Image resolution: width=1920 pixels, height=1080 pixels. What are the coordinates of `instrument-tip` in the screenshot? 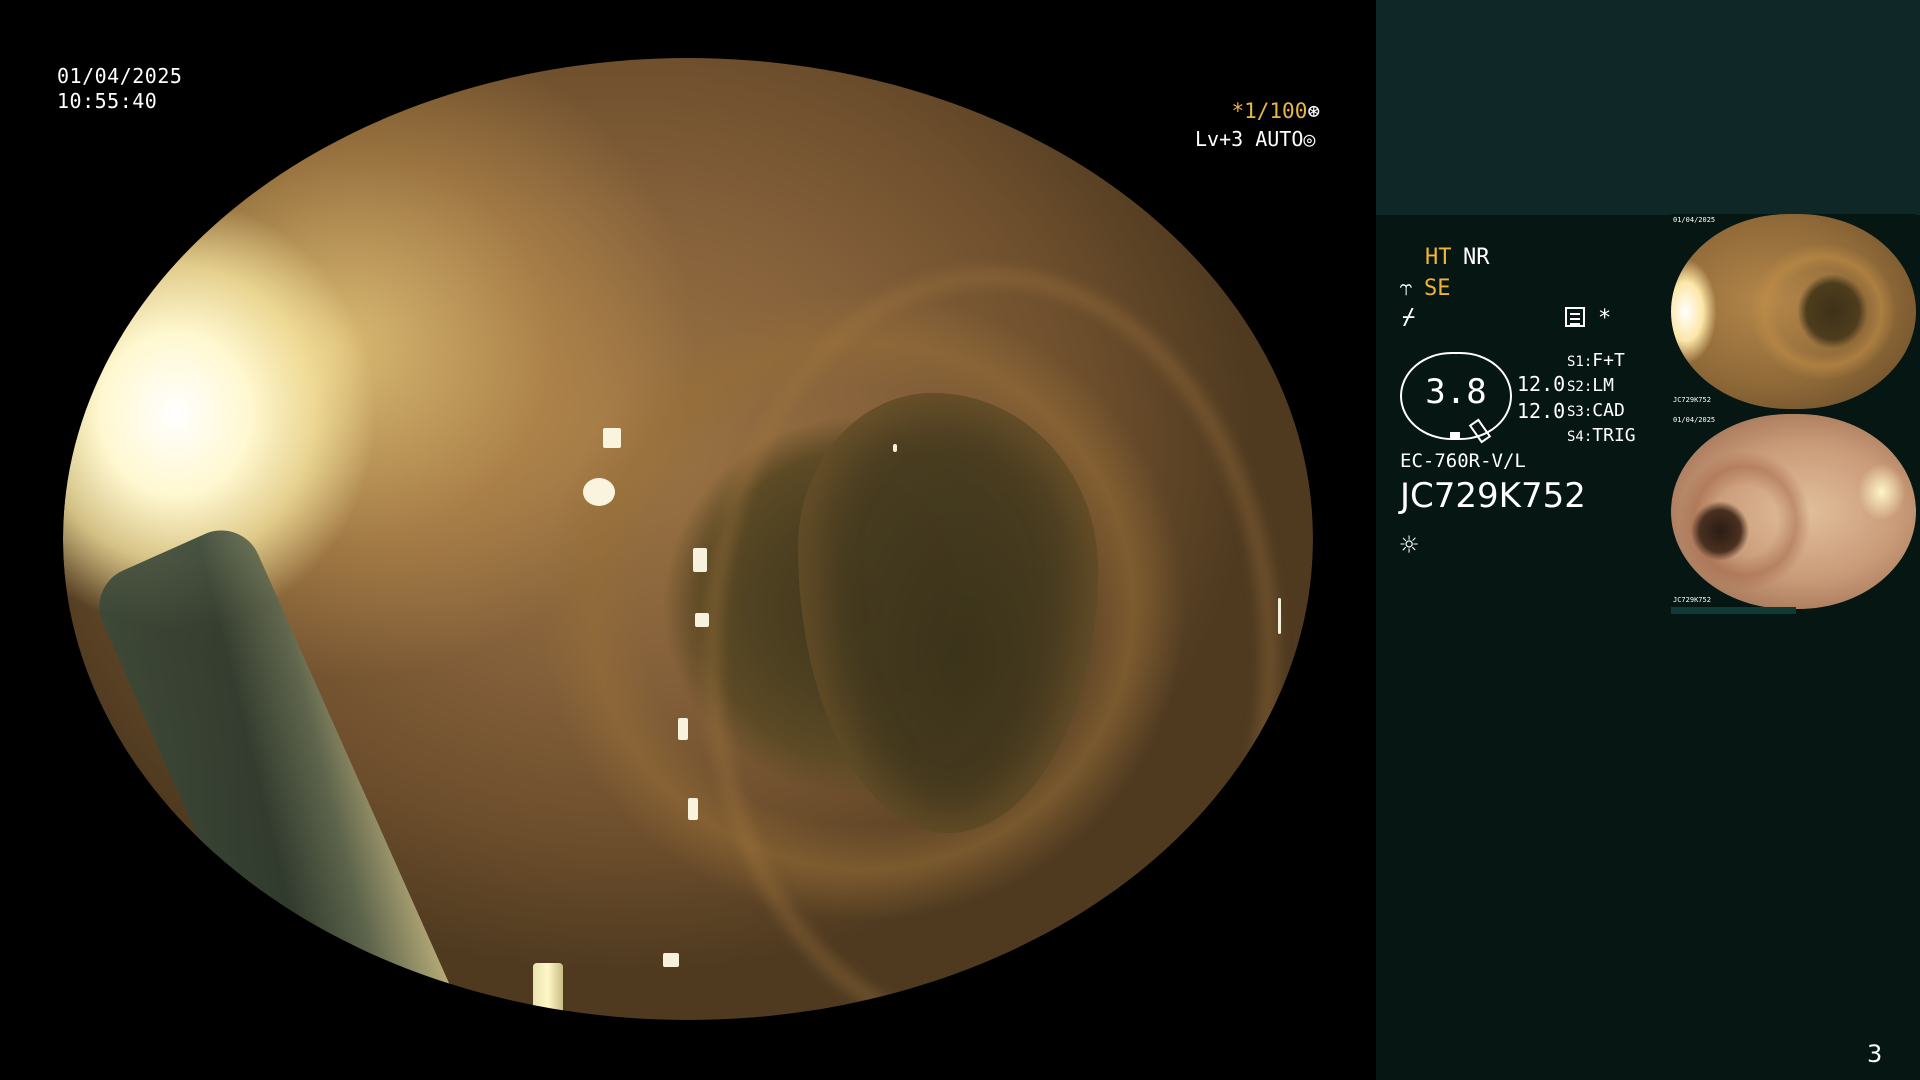 It's located at (548, 991).